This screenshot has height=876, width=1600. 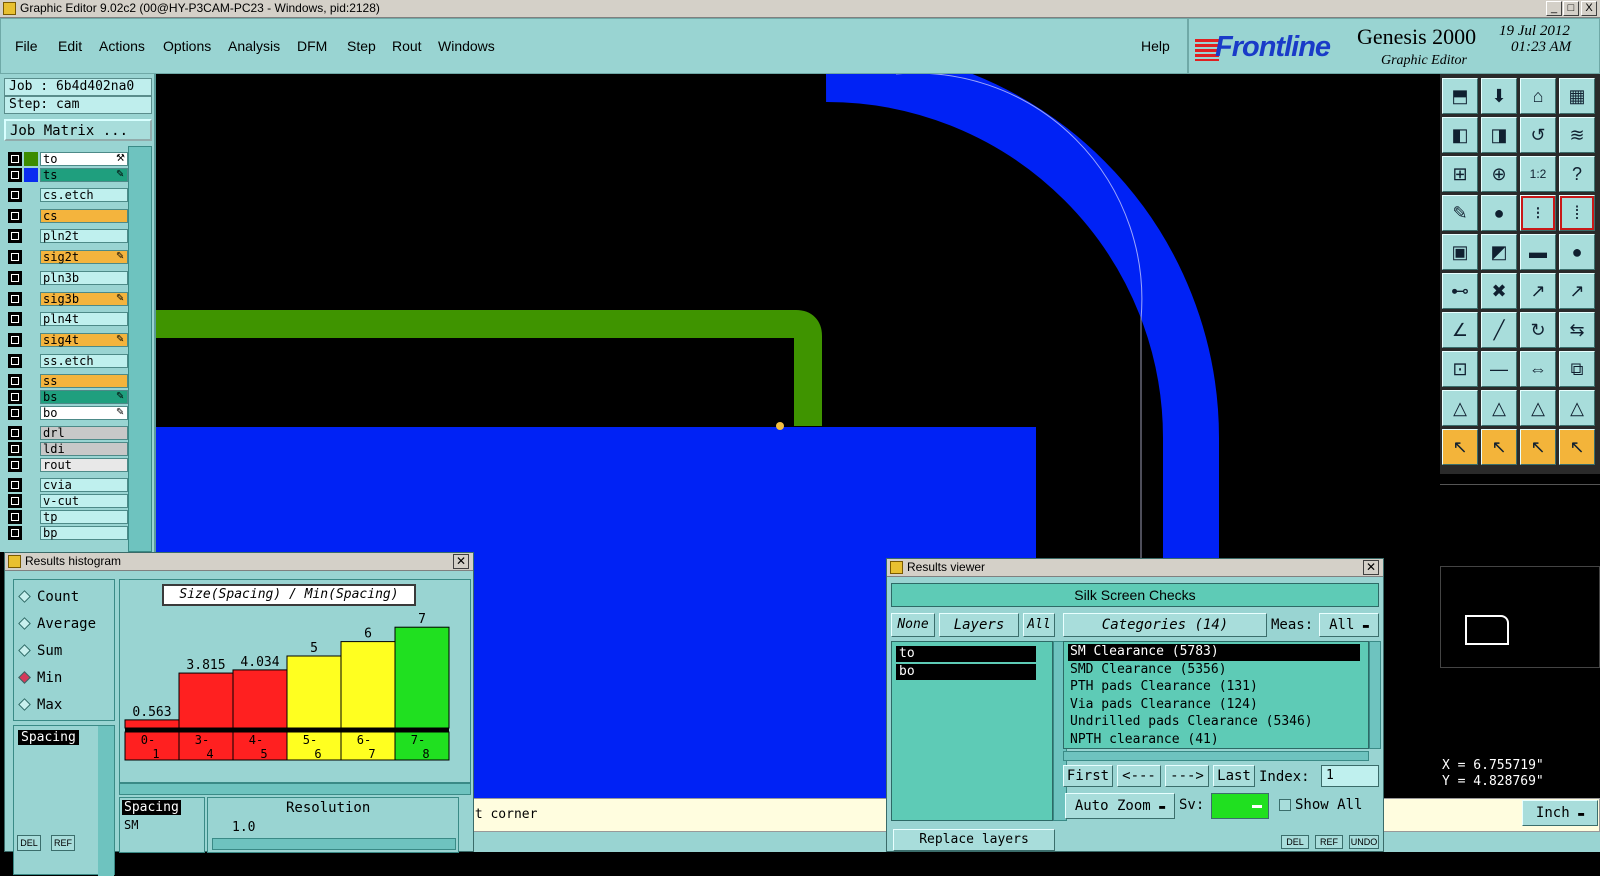 I want to click on toolbox-button-ruler-icon: ▬, so click(x=1538, y=252).